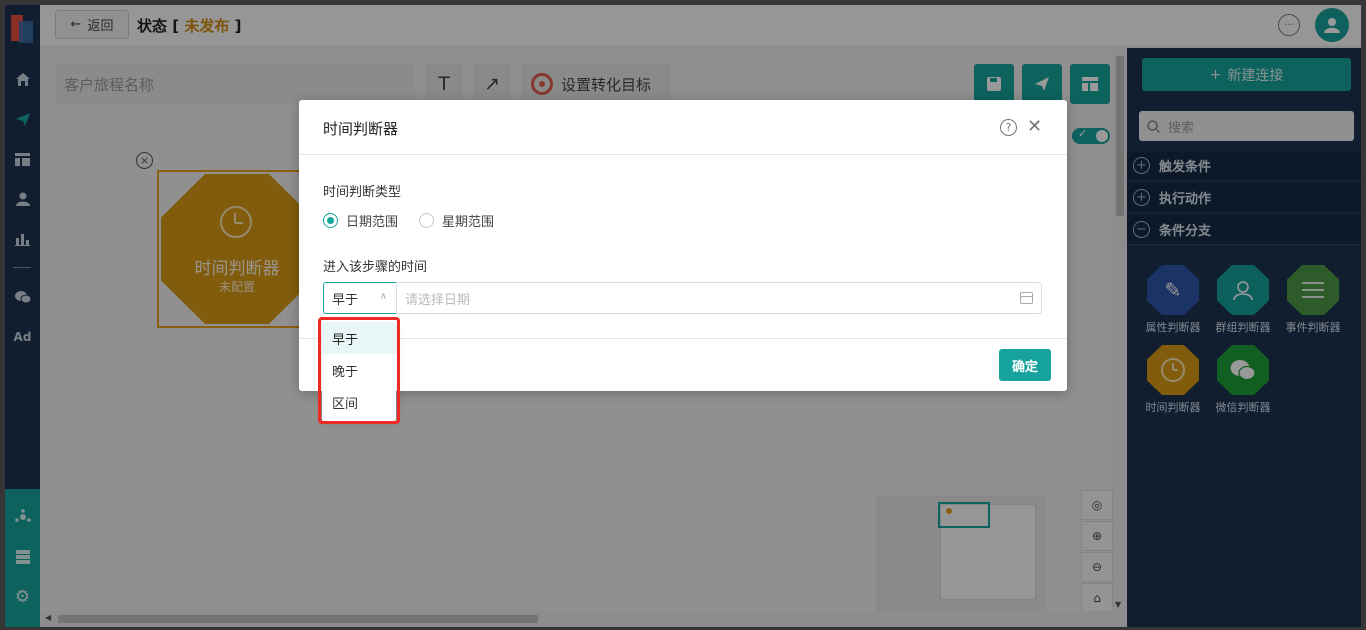  I want to click on radio-week-range: 星期范围, so click(456, 220).